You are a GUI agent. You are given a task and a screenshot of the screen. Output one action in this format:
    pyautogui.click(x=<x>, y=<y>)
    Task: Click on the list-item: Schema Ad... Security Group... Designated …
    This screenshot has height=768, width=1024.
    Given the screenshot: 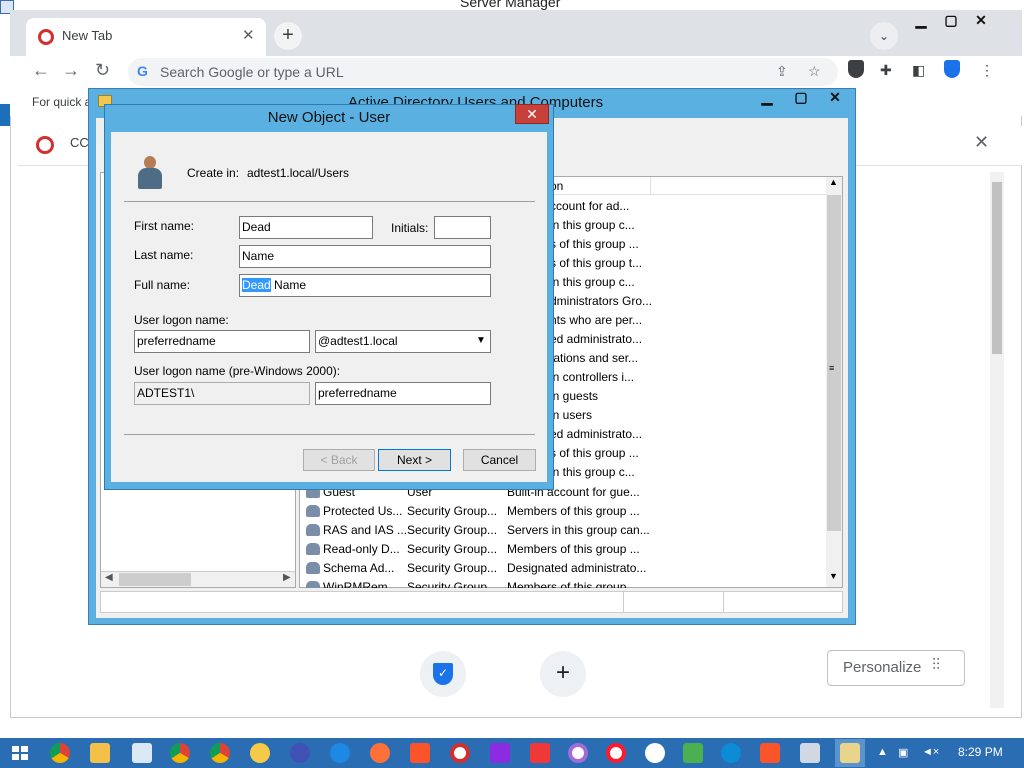 What is the action you would take?
    pyautogui.click(x=563, y=568)
    